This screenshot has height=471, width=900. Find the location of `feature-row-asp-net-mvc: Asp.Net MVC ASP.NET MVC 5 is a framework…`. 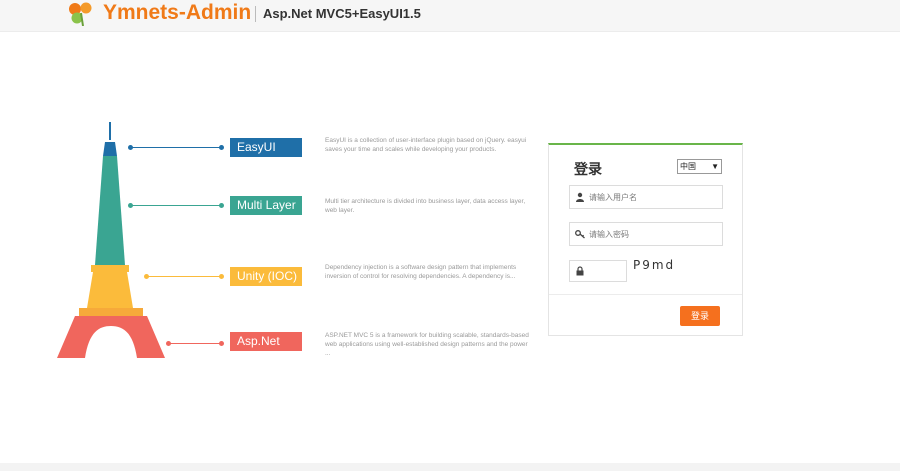

feature-row-asp-net-mvc: Asp.Net MVC ASP.NET MVC 5 is a framework… is located at coordinates (280, 345).